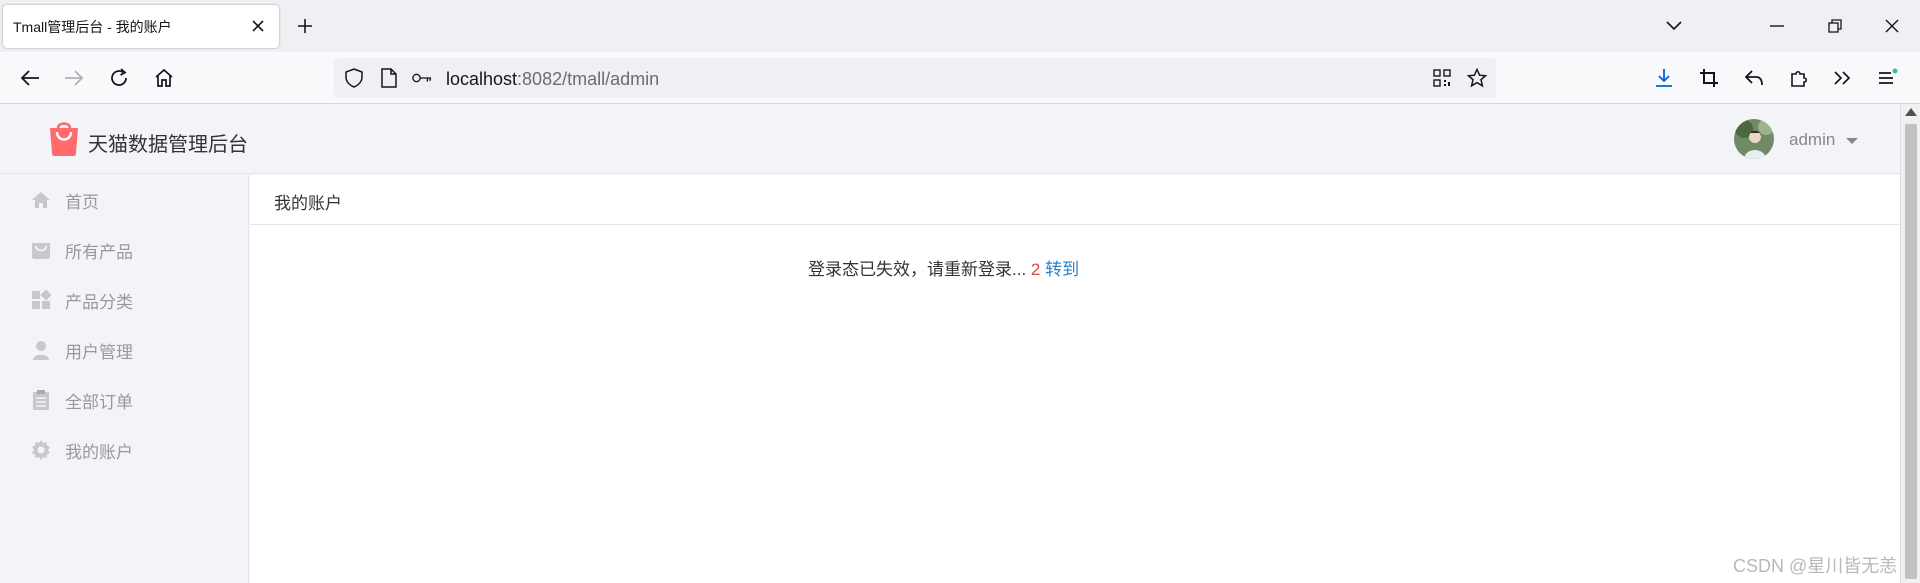 The image size is (1920, 583). What do you see at coordinates (950, 139) in the screenshot?
I see `admin-header: 天猫数据管理后台 admin` at bounding box center [950, 139].